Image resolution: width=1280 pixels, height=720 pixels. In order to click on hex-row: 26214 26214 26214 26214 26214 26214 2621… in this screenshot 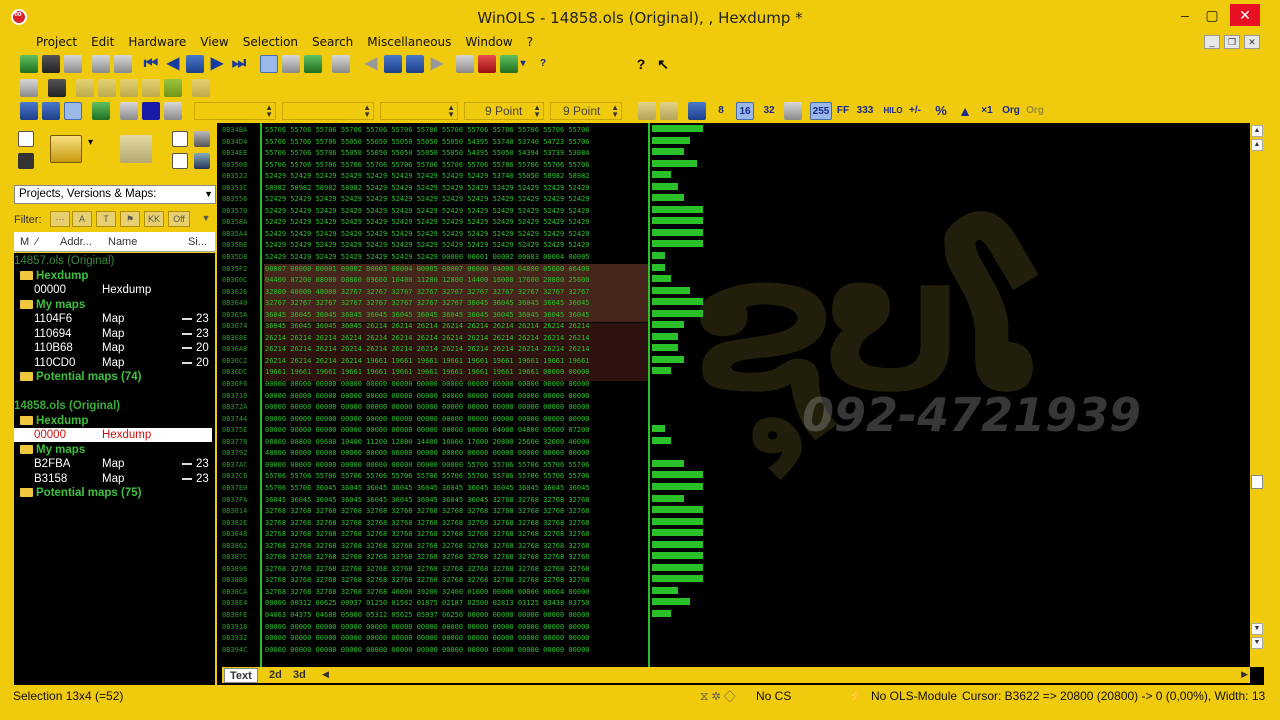, I will do `click(427, 339)`.